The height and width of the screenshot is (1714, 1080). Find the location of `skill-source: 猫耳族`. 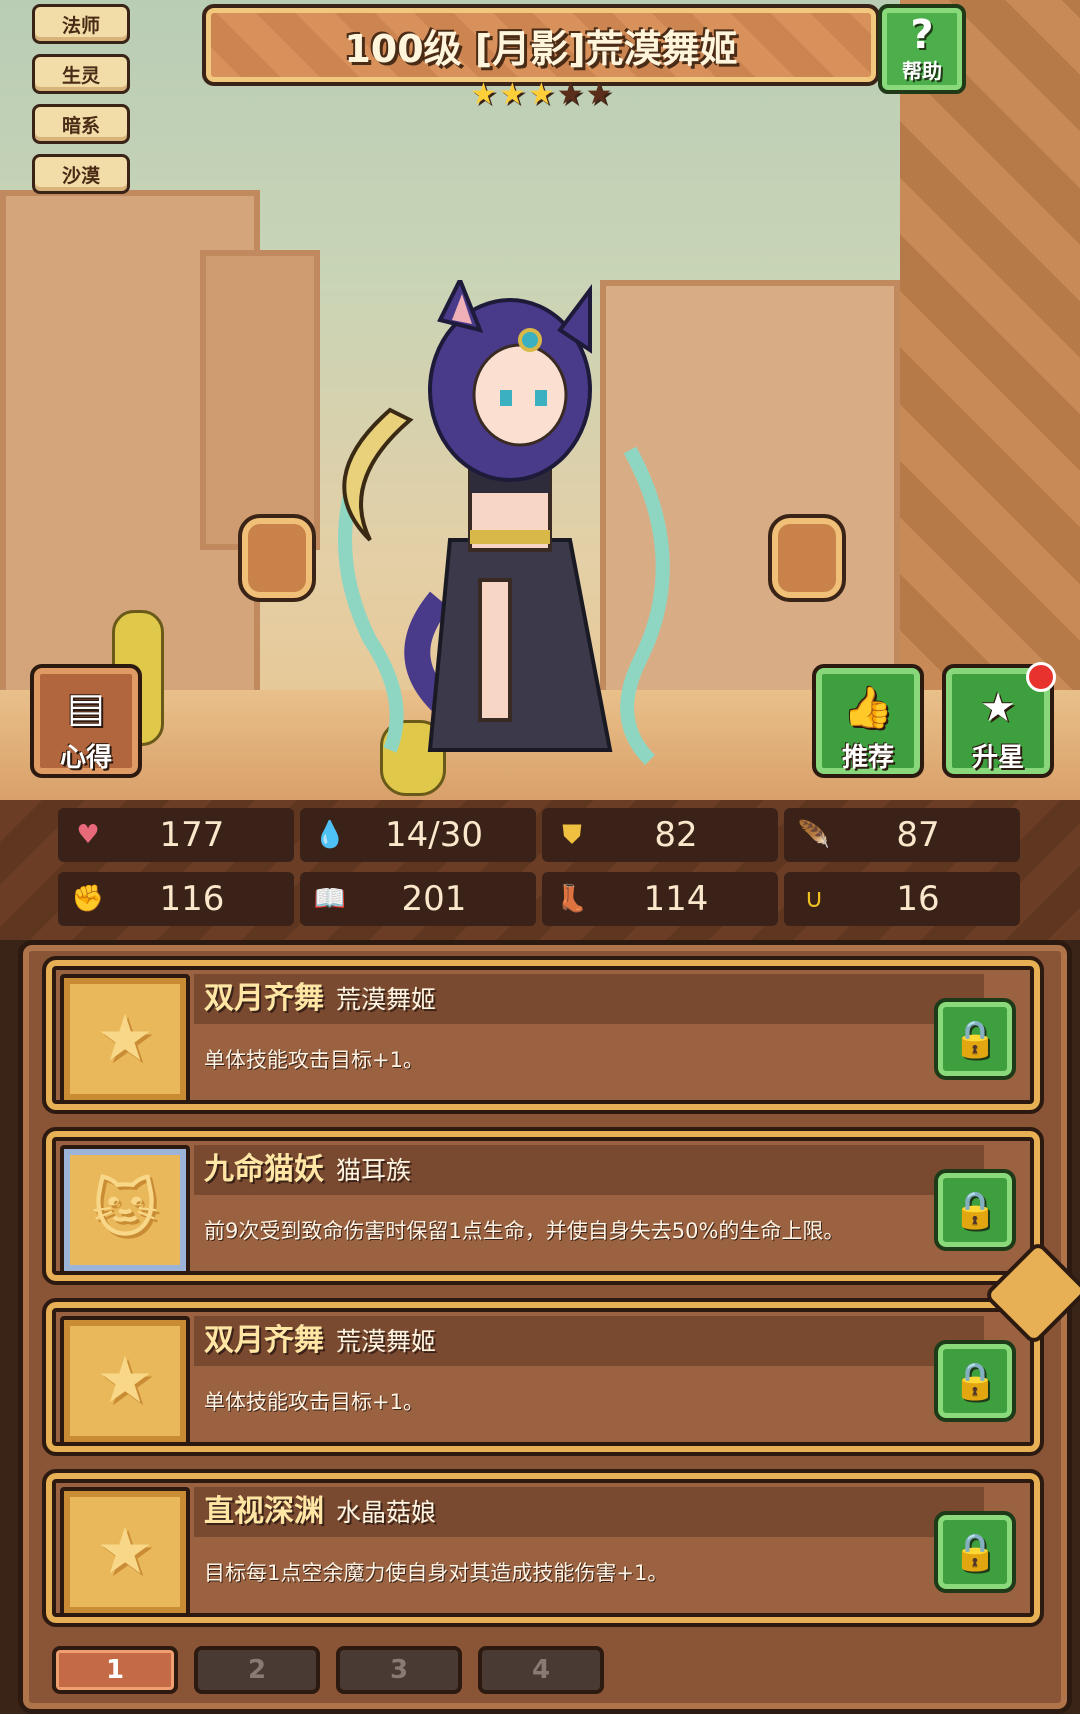

skill-source: 猫耳族 is located at coordinates (374, 1170).